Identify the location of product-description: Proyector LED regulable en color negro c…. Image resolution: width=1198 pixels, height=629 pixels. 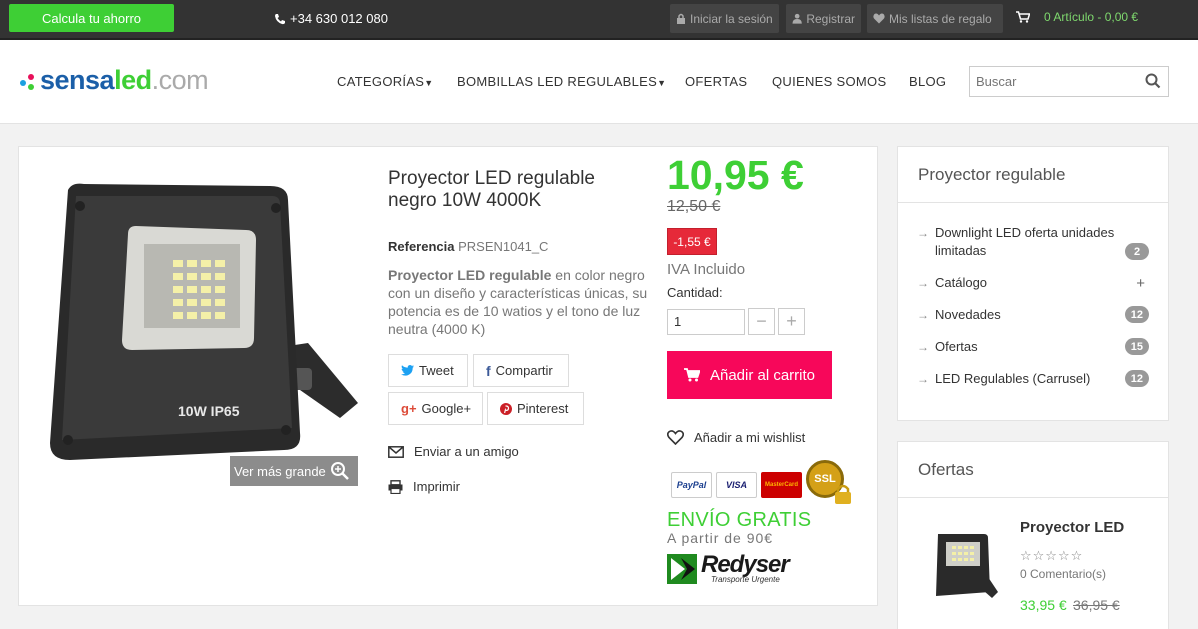
(520, 302).